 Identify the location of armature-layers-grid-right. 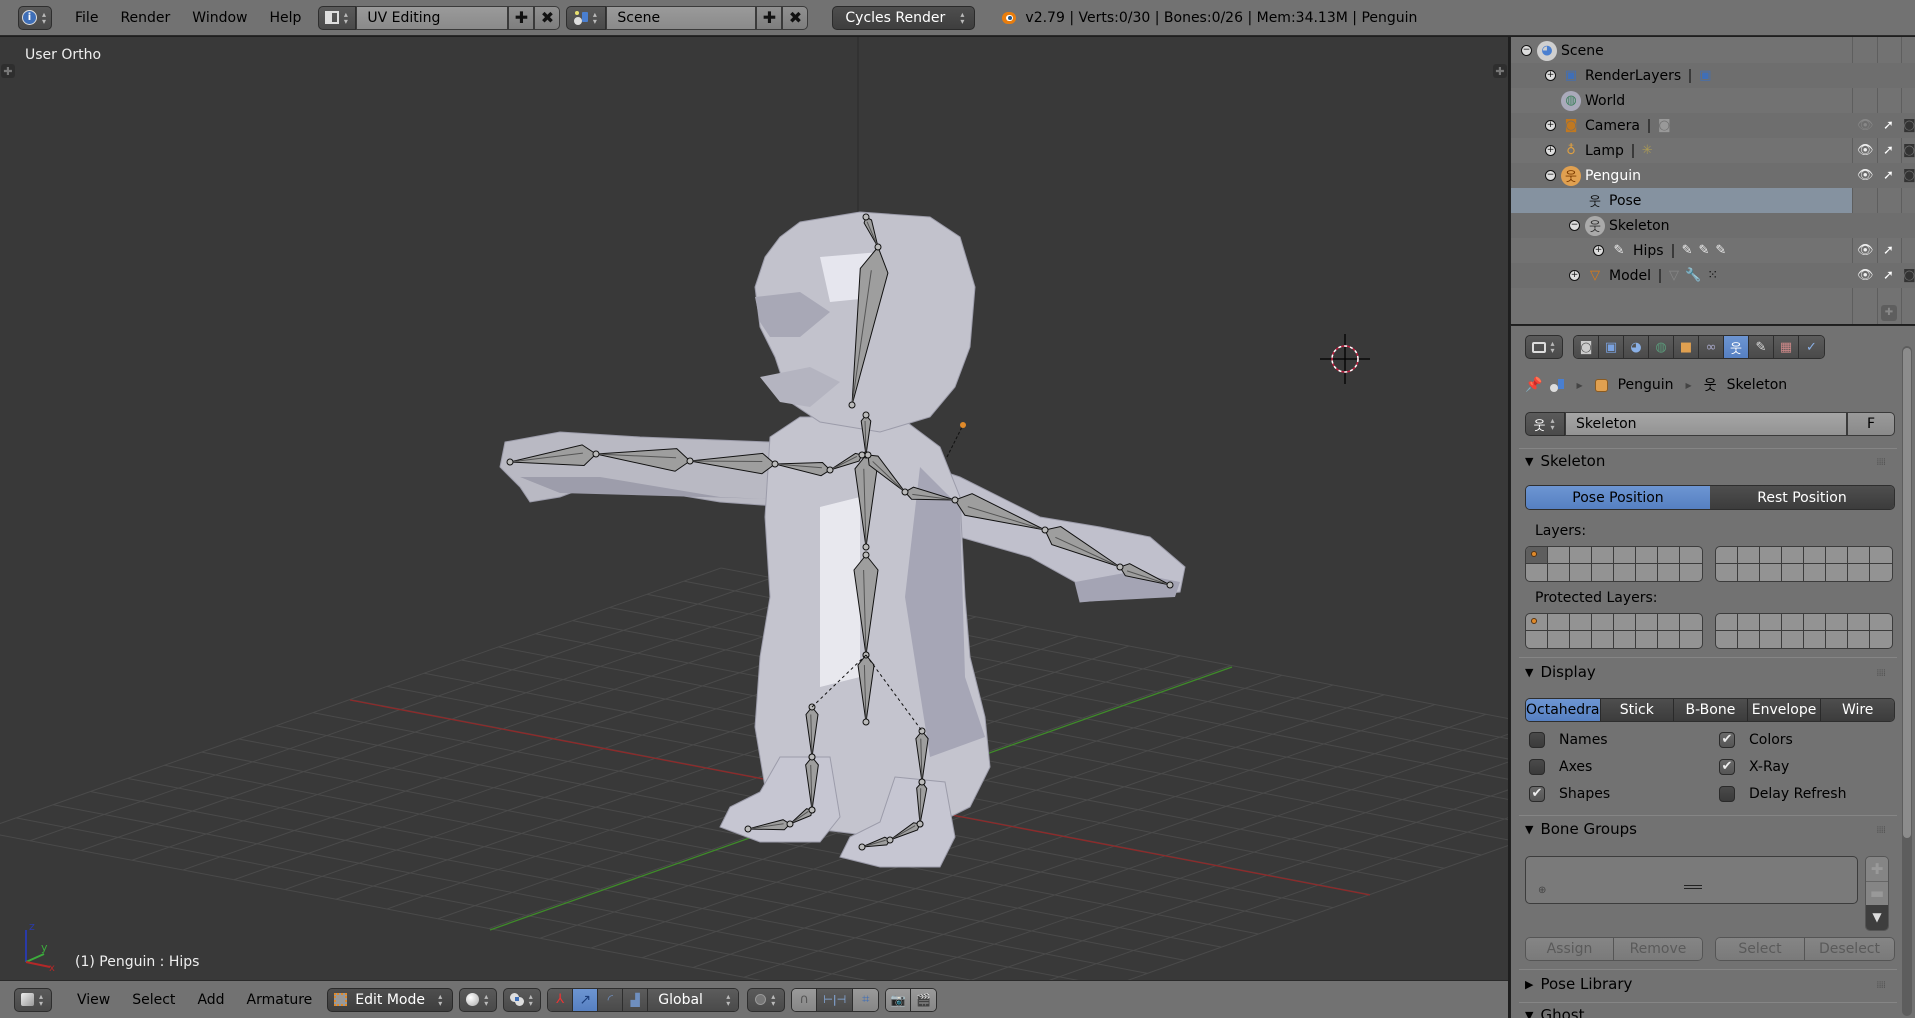
(1804, 564).